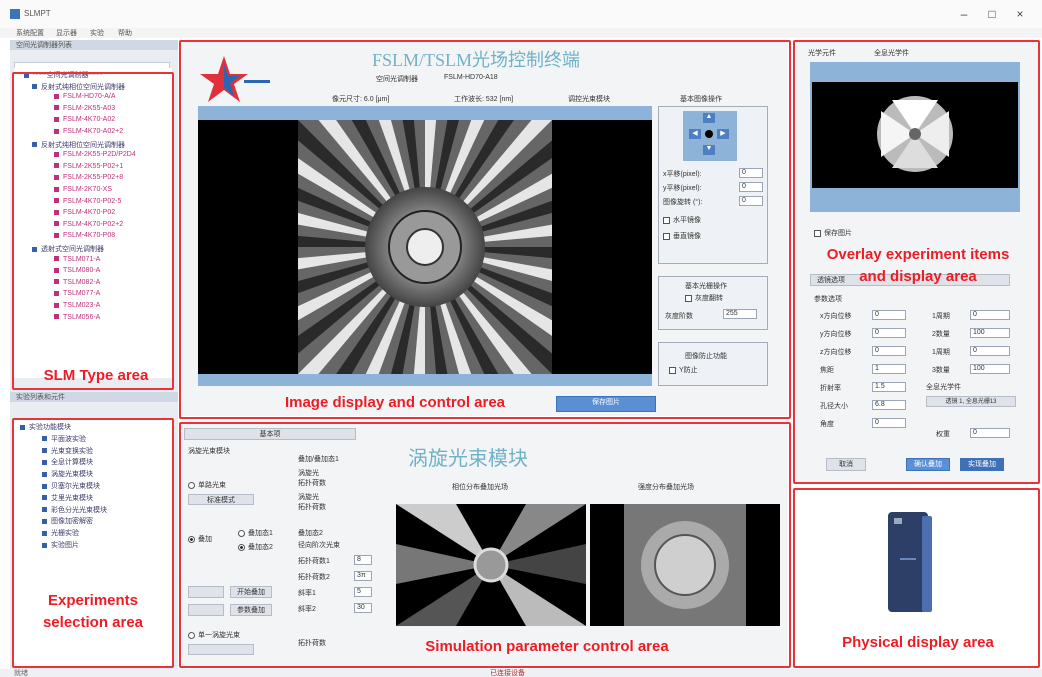 This screenshot has height=677, width=1042. What do you see at coordinates (93, 611) in the screenshot?
I see `experiments-area-label: Experiments selection area` at bounding box center [93, 611].